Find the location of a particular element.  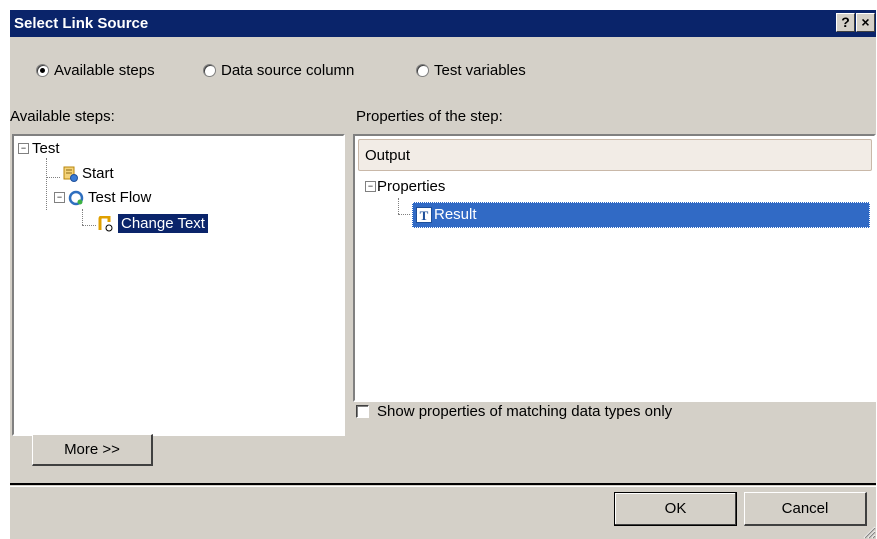

tree-node-properties: − Properties is located at coordinates (405, 186).